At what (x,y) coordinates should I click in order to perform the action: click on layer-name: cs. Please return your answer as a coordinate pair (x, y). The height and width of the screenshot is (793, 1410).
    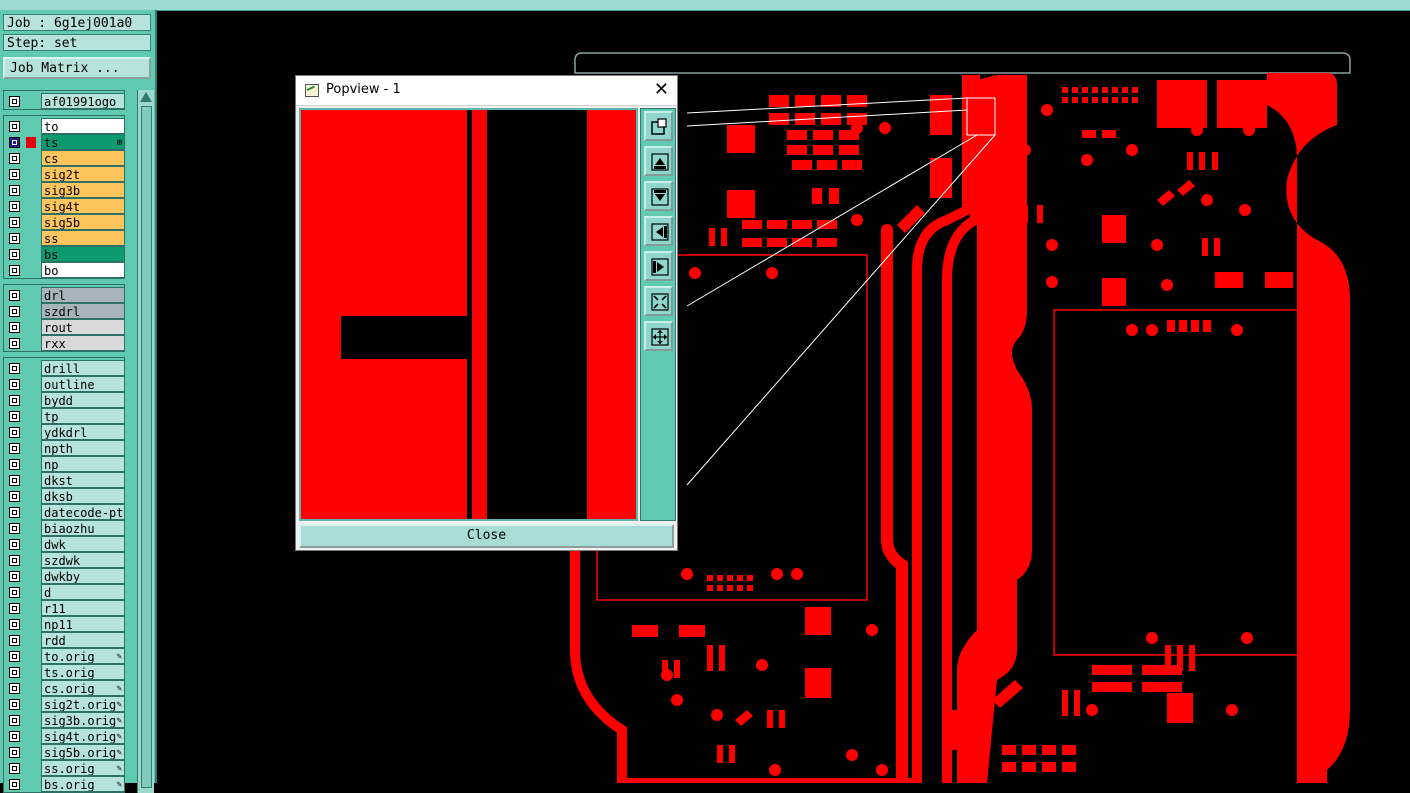
    Looking at the image, I should click on (83, 158).